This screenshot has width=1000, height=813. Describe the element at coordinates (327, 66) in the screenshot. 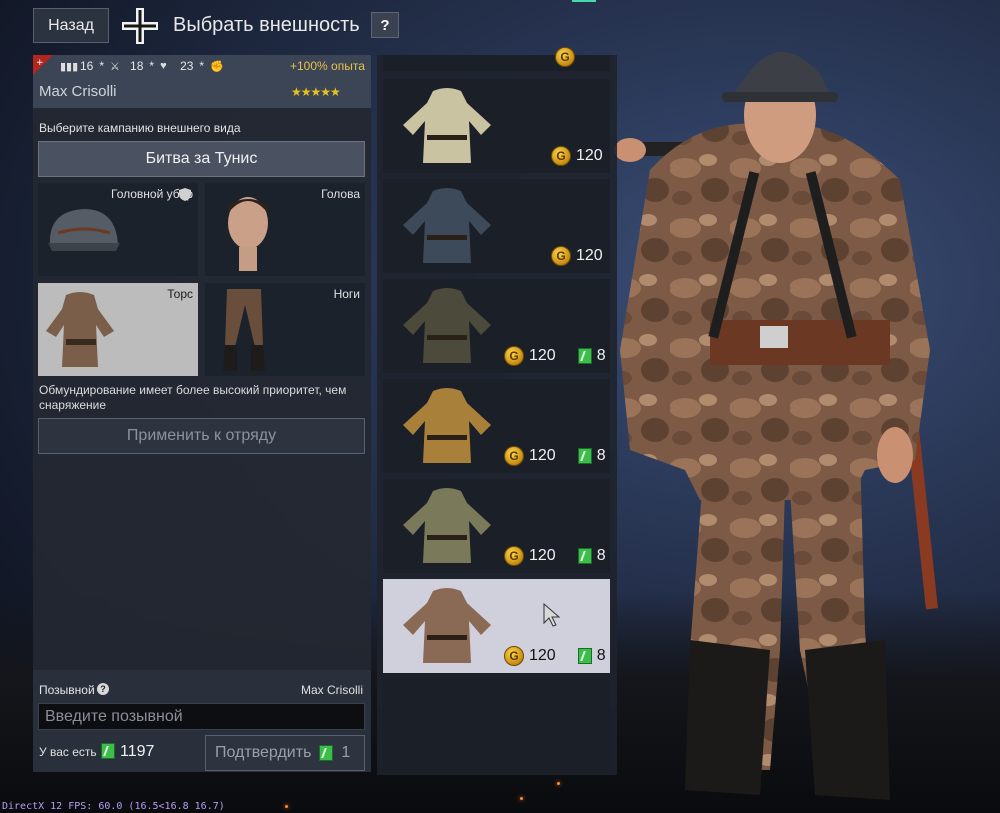

I see `exp-bonus: +100% опыта` at that location.